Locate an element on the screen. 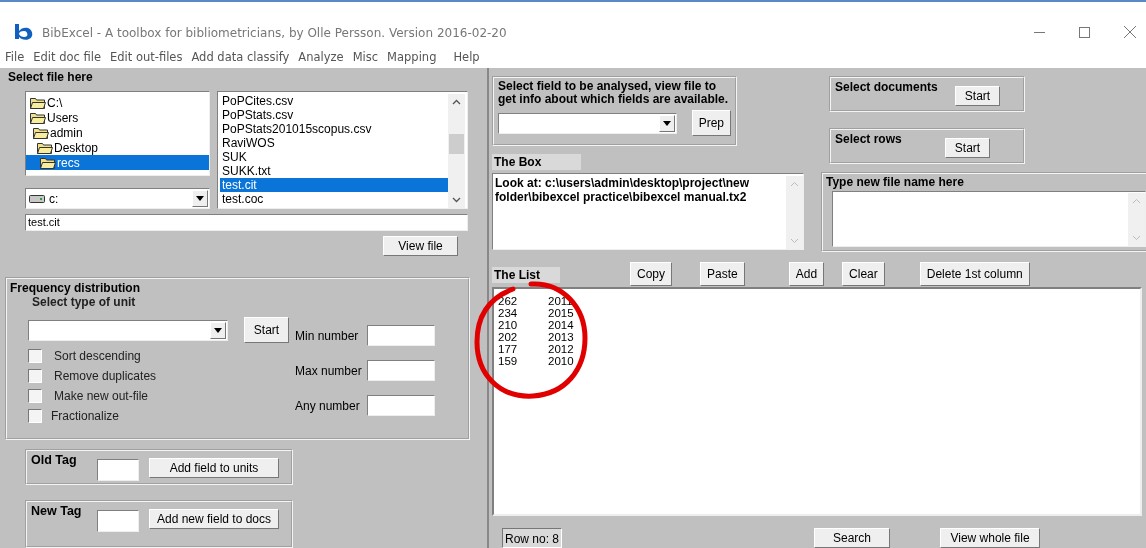 The height and width of the screenshot is (548, 1146). field-label: Any number is located at coordinates (328, 405).